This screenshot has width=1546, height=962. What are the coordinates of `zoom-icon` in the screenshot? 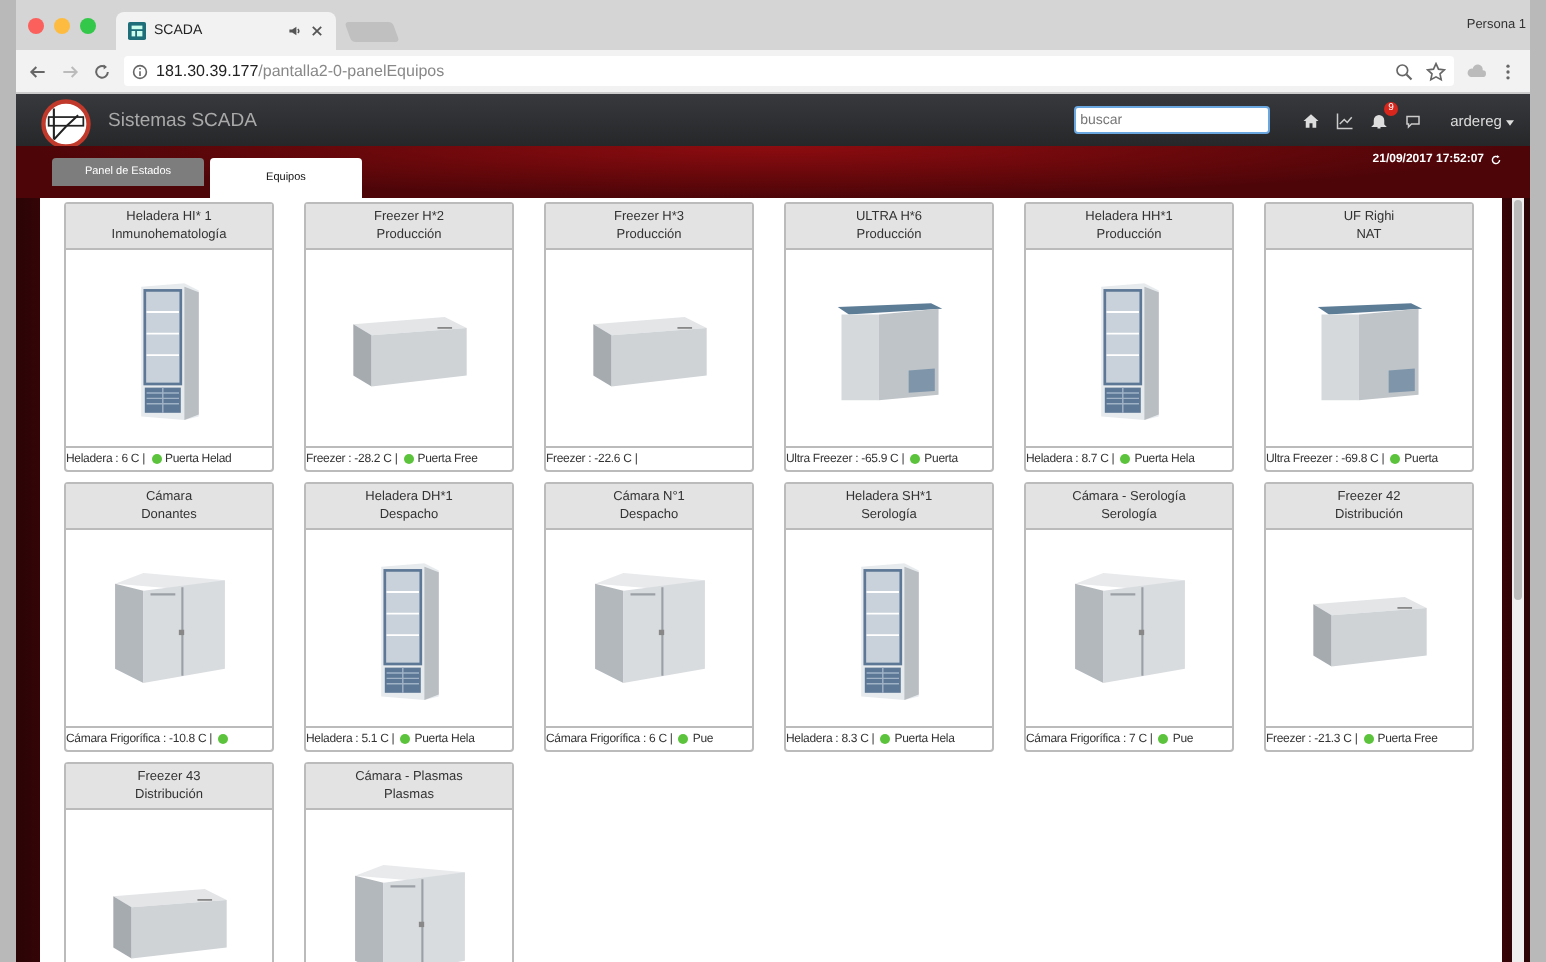 It's located at (1404, 71).